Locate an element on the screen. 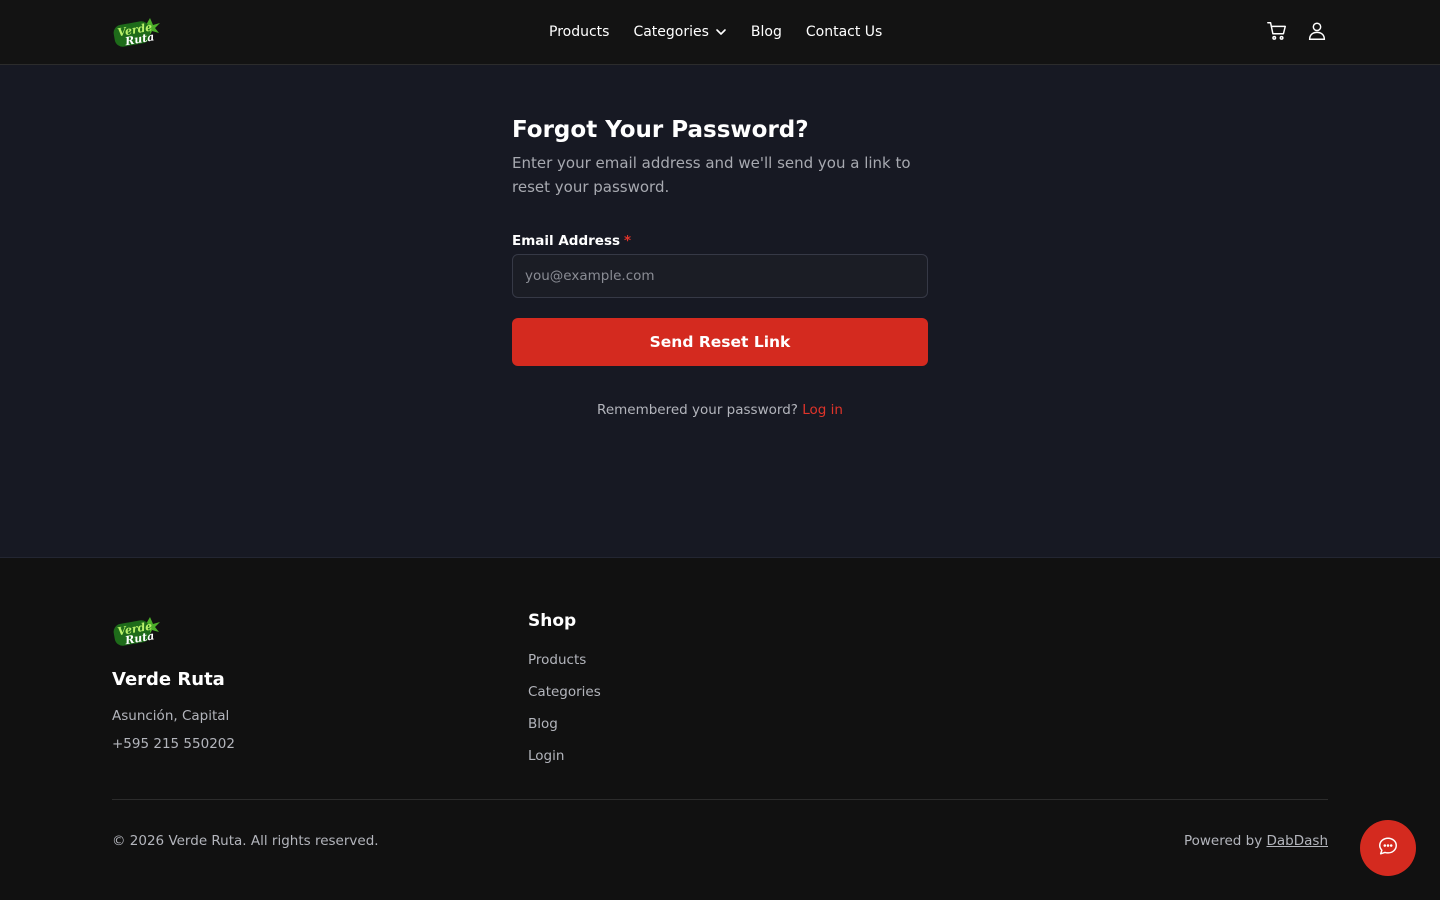 This screenshot has width=1440, height=900. footer-brand-logo: Verde Ruta is located at coordinates (137, 631).